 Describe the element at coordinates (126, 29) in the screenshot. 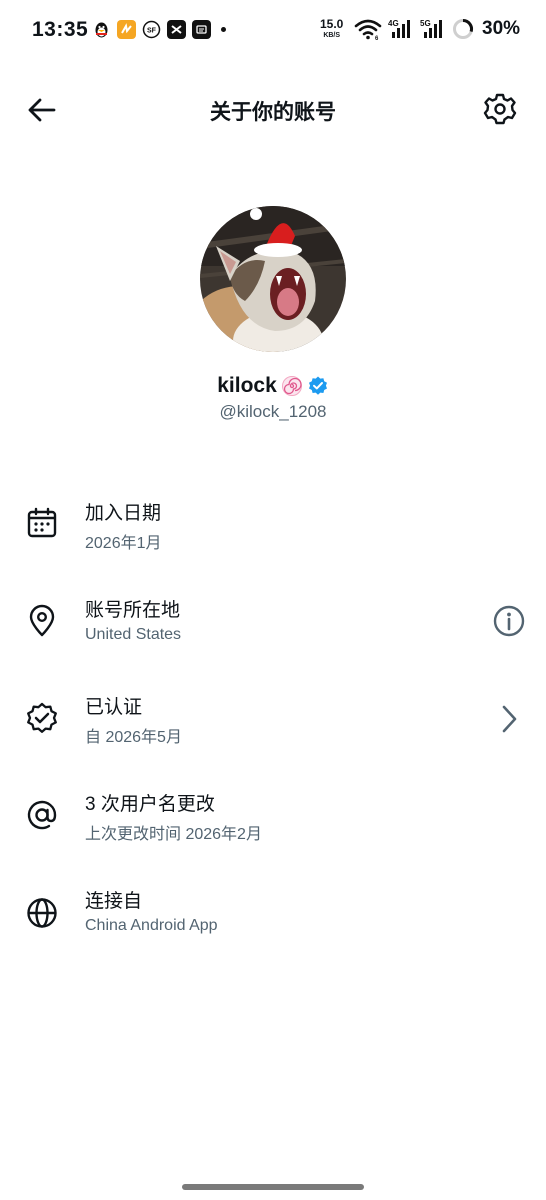

I see `orange-app-icon` at that location.